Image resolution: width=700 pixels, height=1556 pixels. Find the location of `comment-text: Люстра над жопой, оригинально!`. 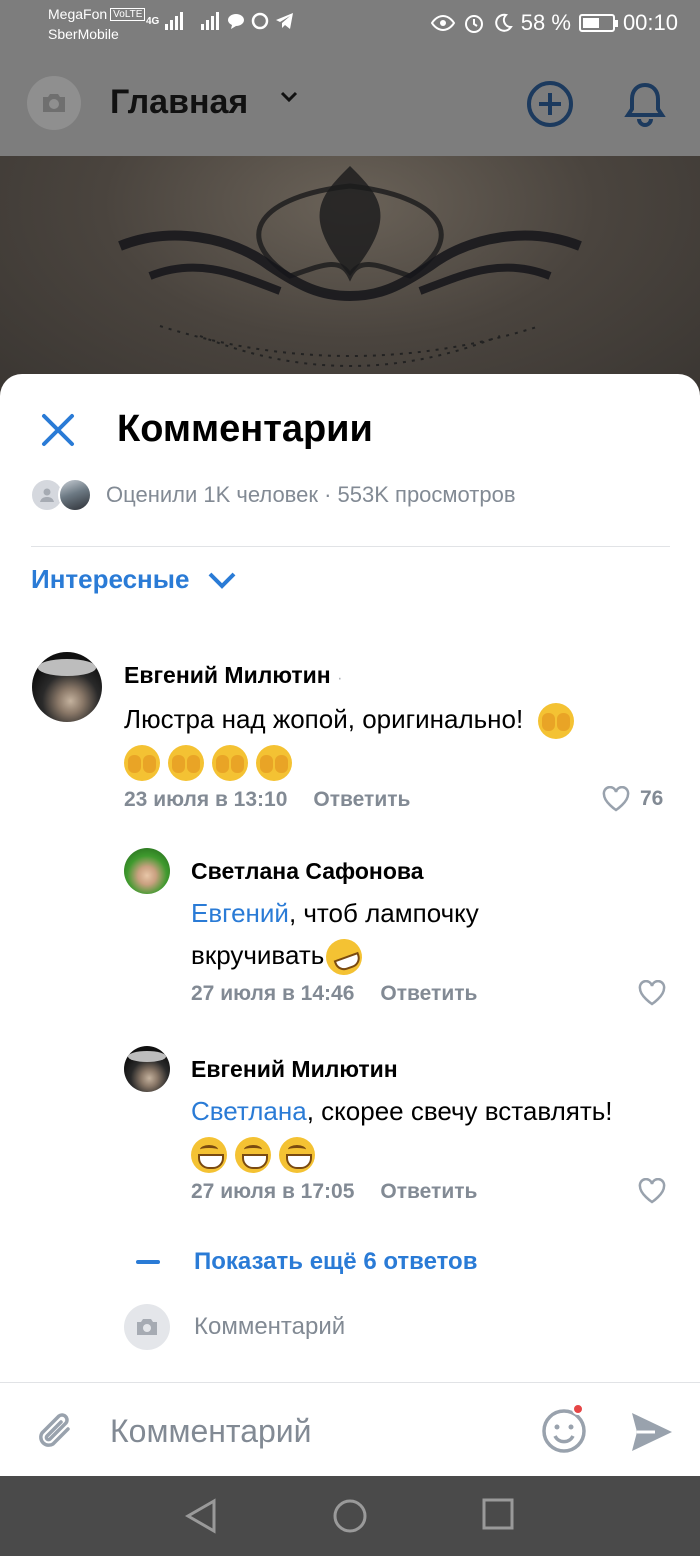

comment-text: Люстра над жопой, оригинально! is located at coordinates (394, 740).